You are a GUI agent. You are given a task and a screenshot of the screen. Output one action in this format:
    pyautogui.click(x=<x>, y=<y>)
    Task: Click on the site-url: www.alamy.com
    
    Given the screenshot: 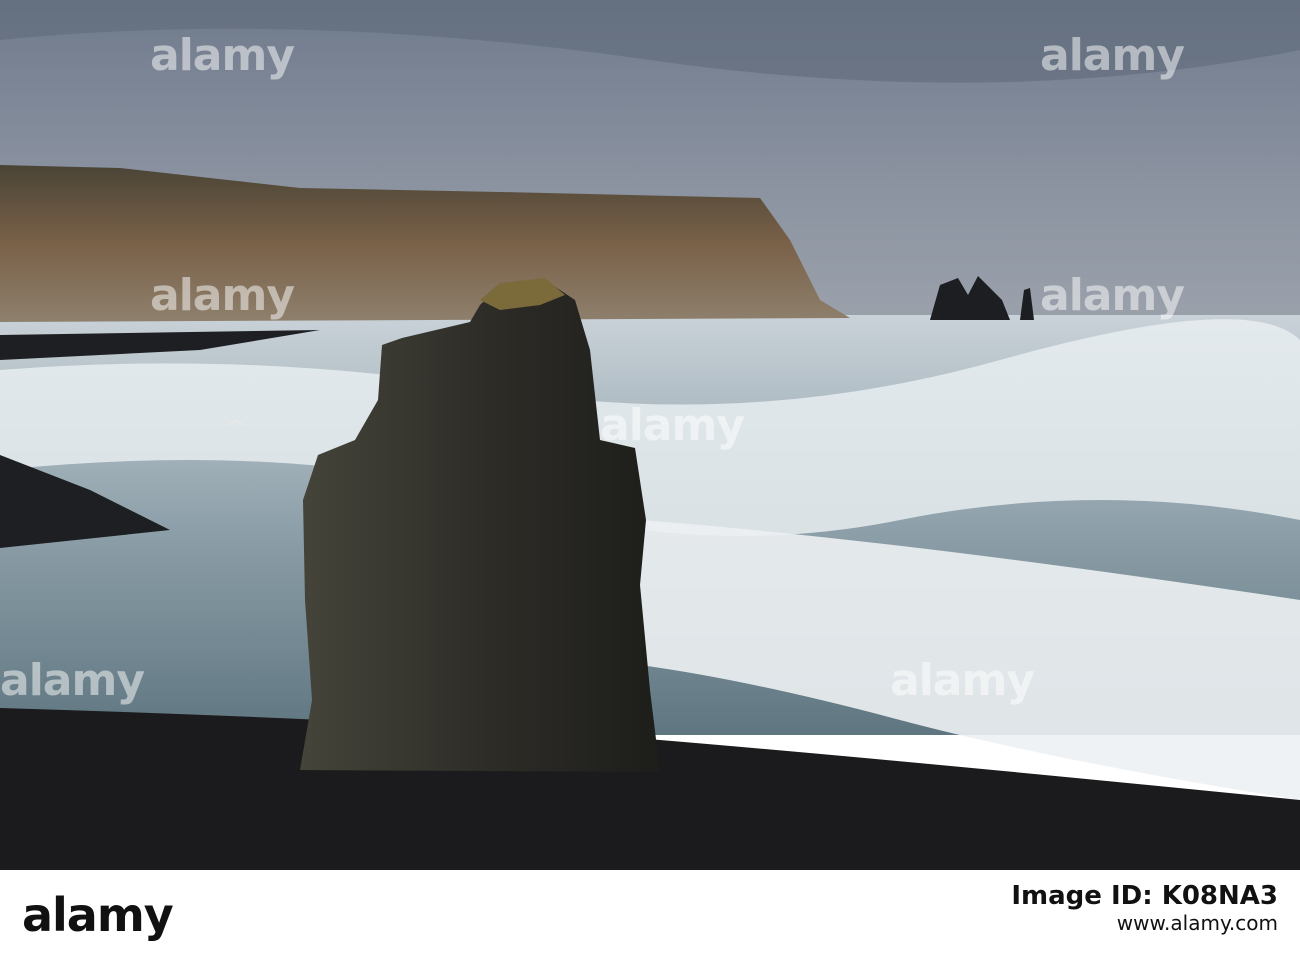 What is the action you would take?
    pyautogui.click(x=1144, y=923)
    